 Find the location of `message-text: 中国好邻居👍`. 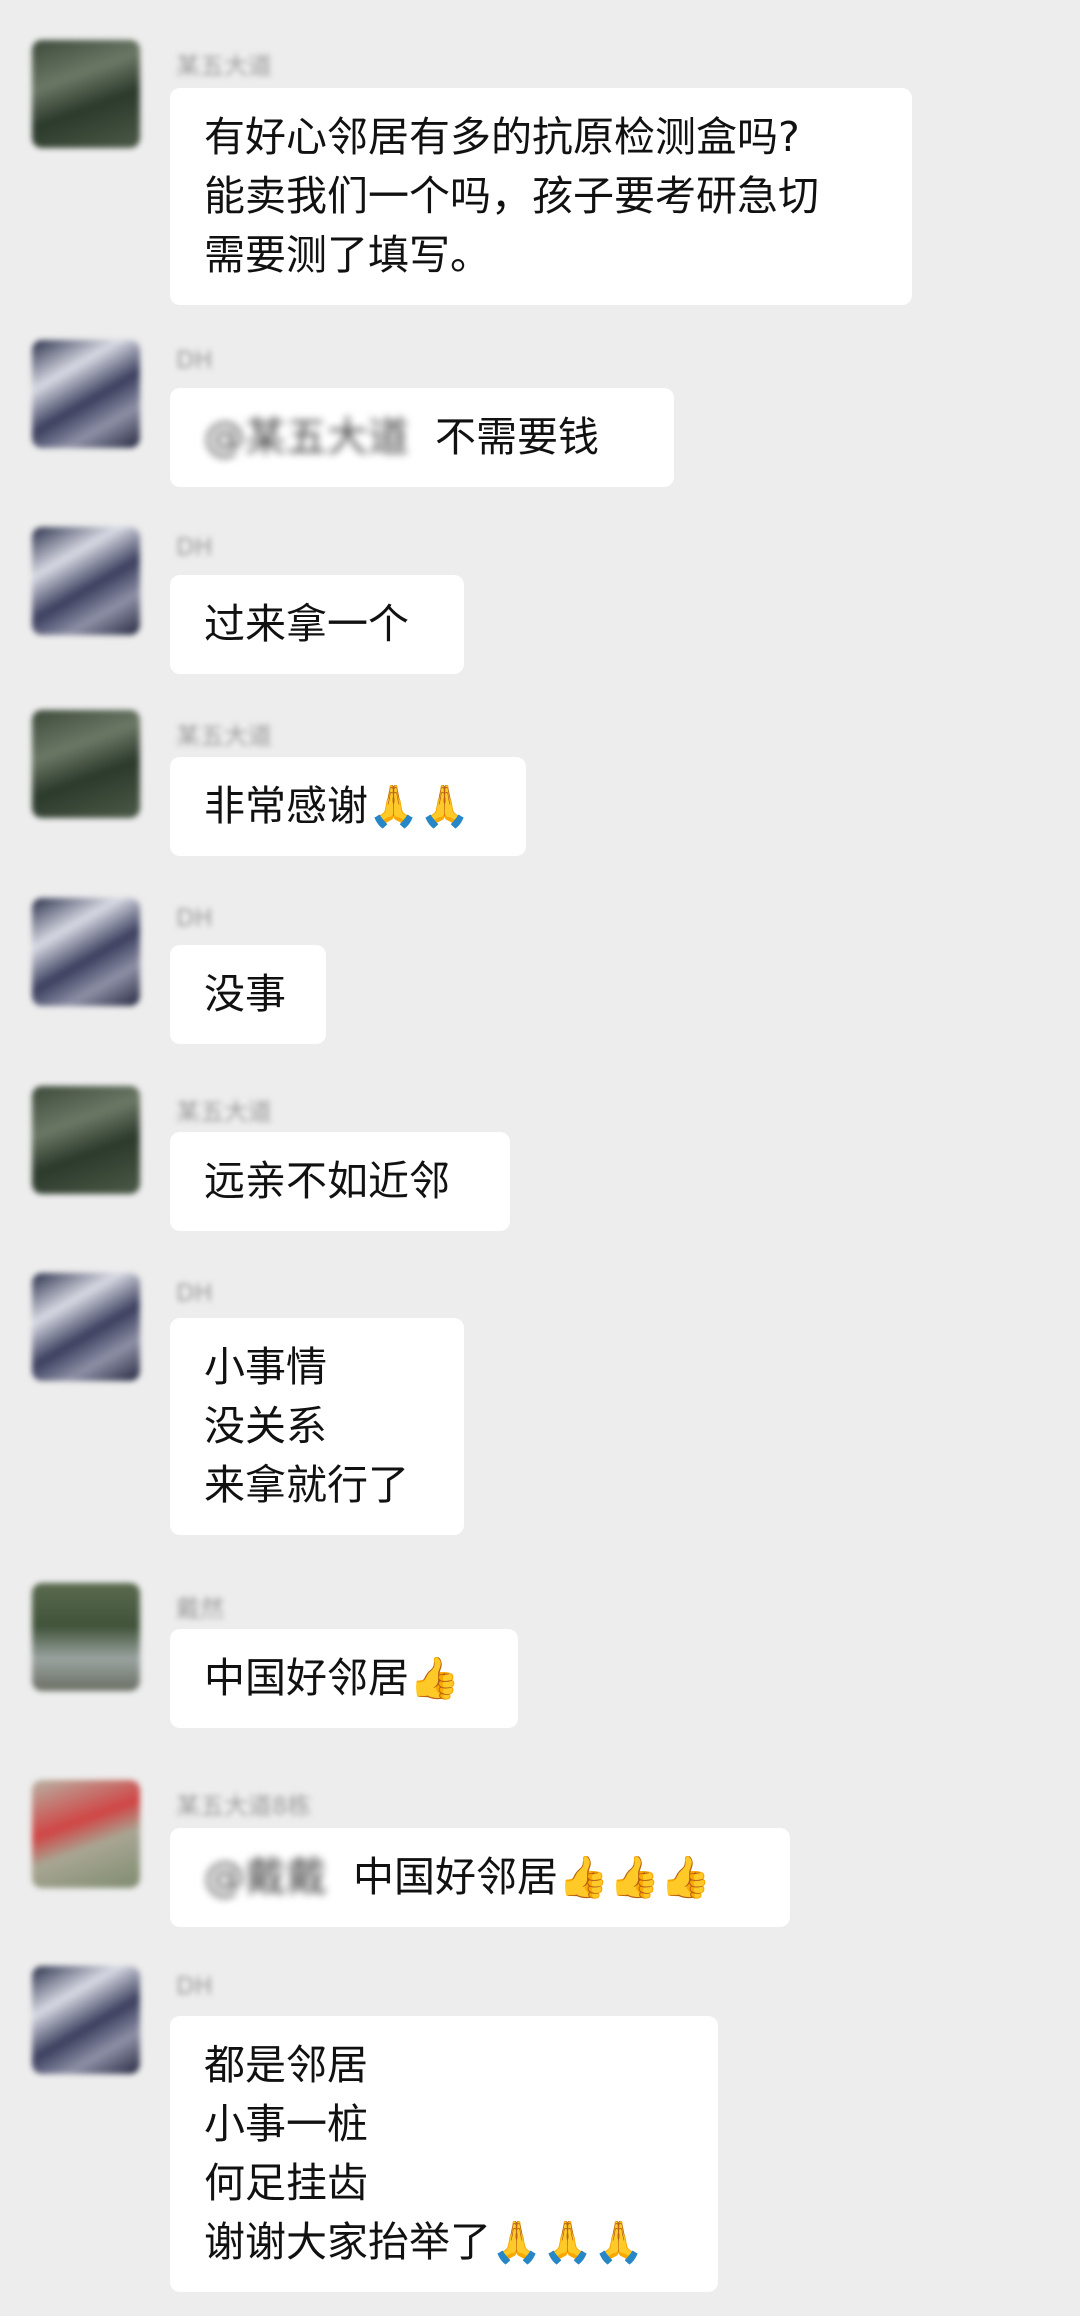

message-text: 中国好邻居👍 is located at coordinates (332, 1678).